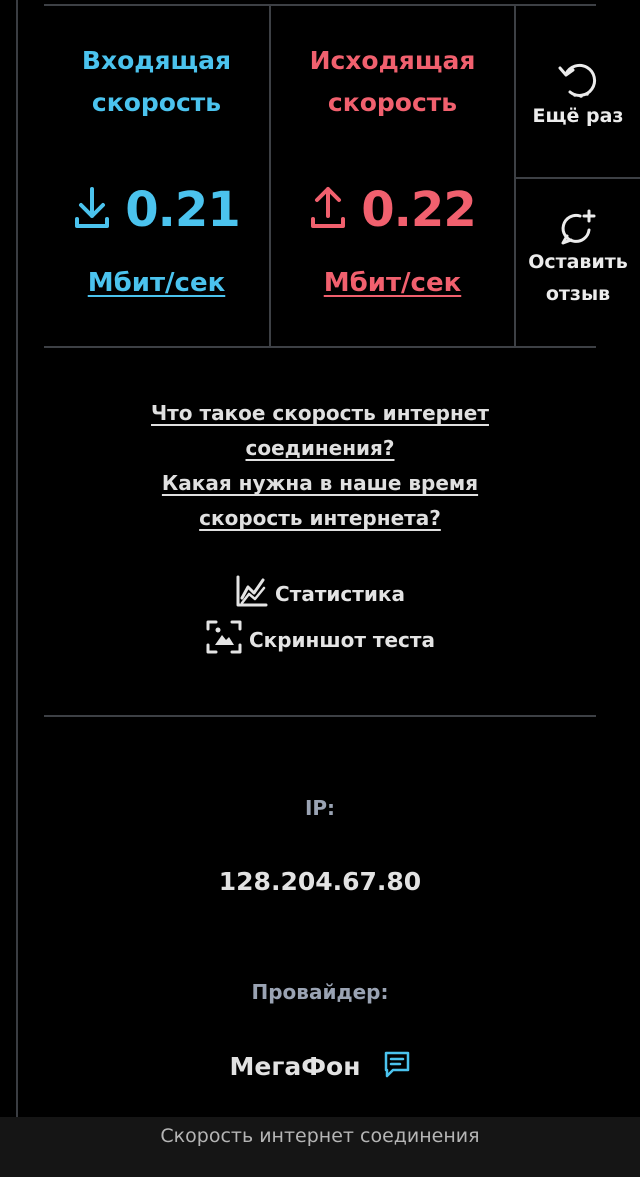 The image size is (640, 1177). What do you see at coordinates (182, 210) in the screenshot?
I see `download-value: 0.21` at bounding box center [182, 210].